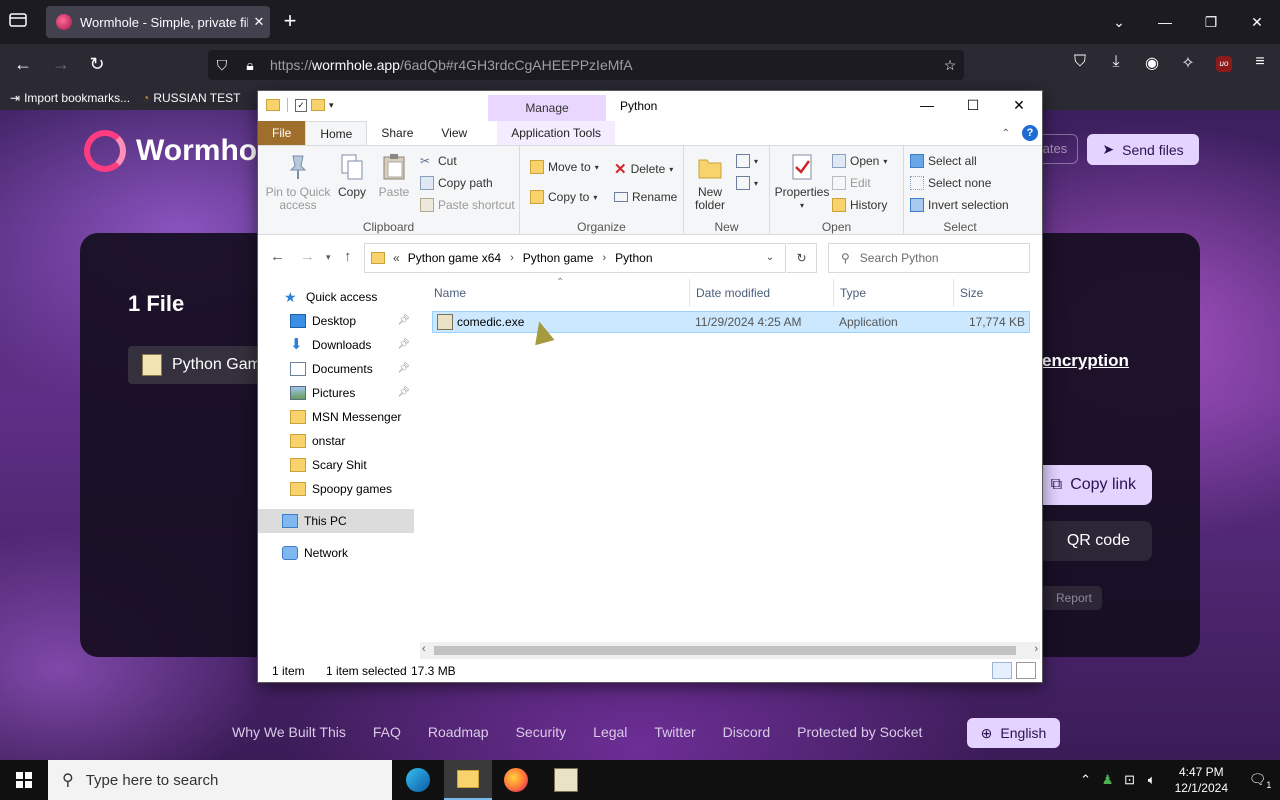 This screenshot has height=800, width=1280. Describe the element at coordinates (643, 169) in the screenshot. I see `delete-button: ✕ Delete ▾` at that location.